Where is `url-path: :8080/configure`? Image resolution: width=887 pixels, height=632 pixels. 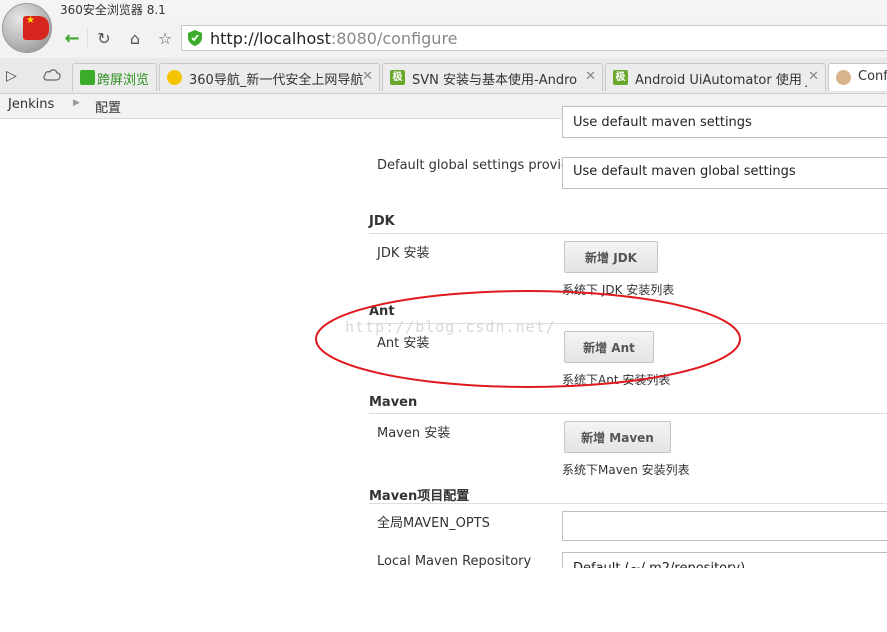 url-path: :8080/configure is located at coordinates (394, 38).